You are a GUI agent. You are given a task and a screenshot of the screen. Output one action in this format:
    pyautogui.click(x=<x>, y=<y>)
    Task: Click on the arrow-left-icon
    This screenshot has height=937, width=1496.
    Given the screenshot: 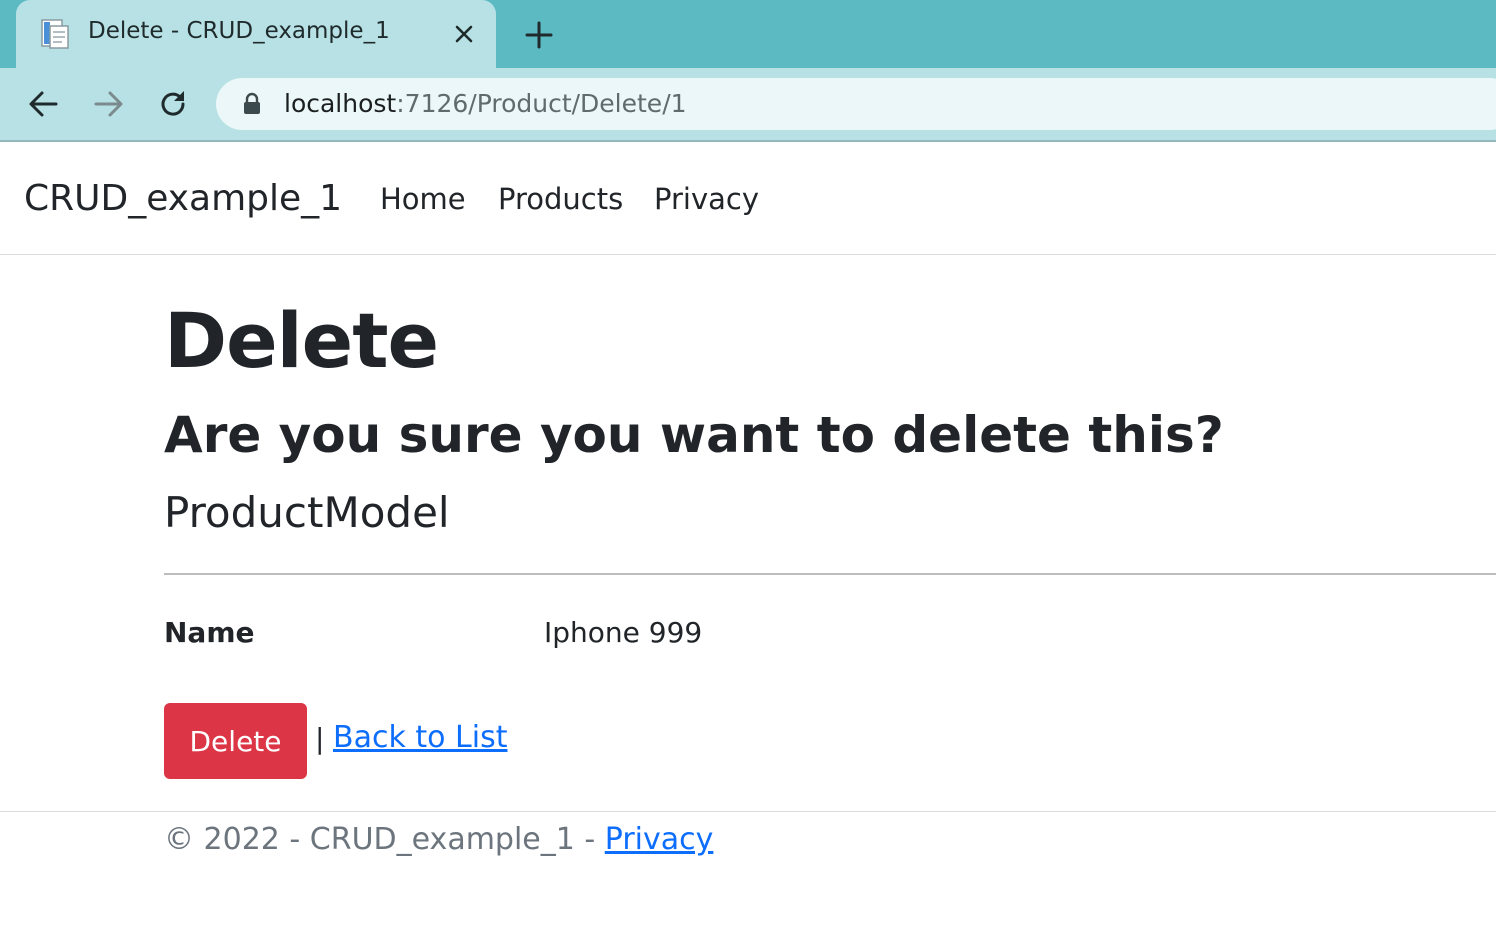 What is the action you would take?
    pyautogui.click(x=44, y=104)
    